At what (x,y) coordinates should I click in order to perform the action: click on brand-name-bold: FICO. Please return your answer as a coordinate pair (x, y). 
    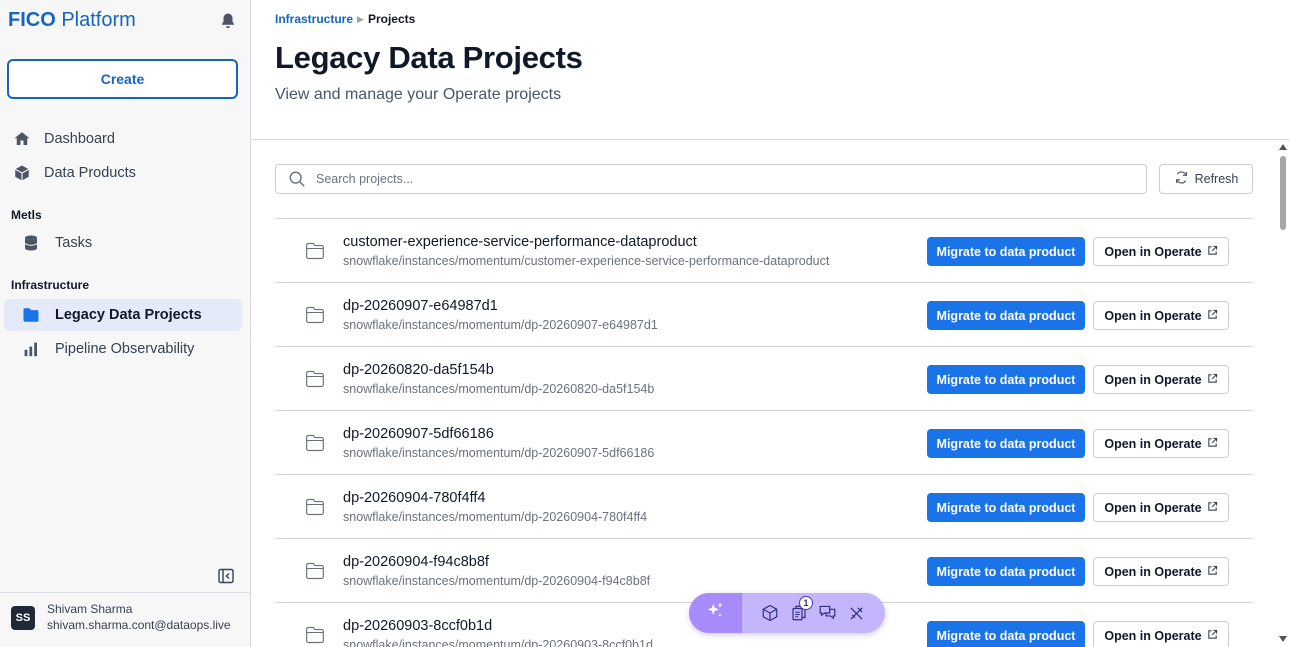
    Looking at the image, I should click on (32, 20).